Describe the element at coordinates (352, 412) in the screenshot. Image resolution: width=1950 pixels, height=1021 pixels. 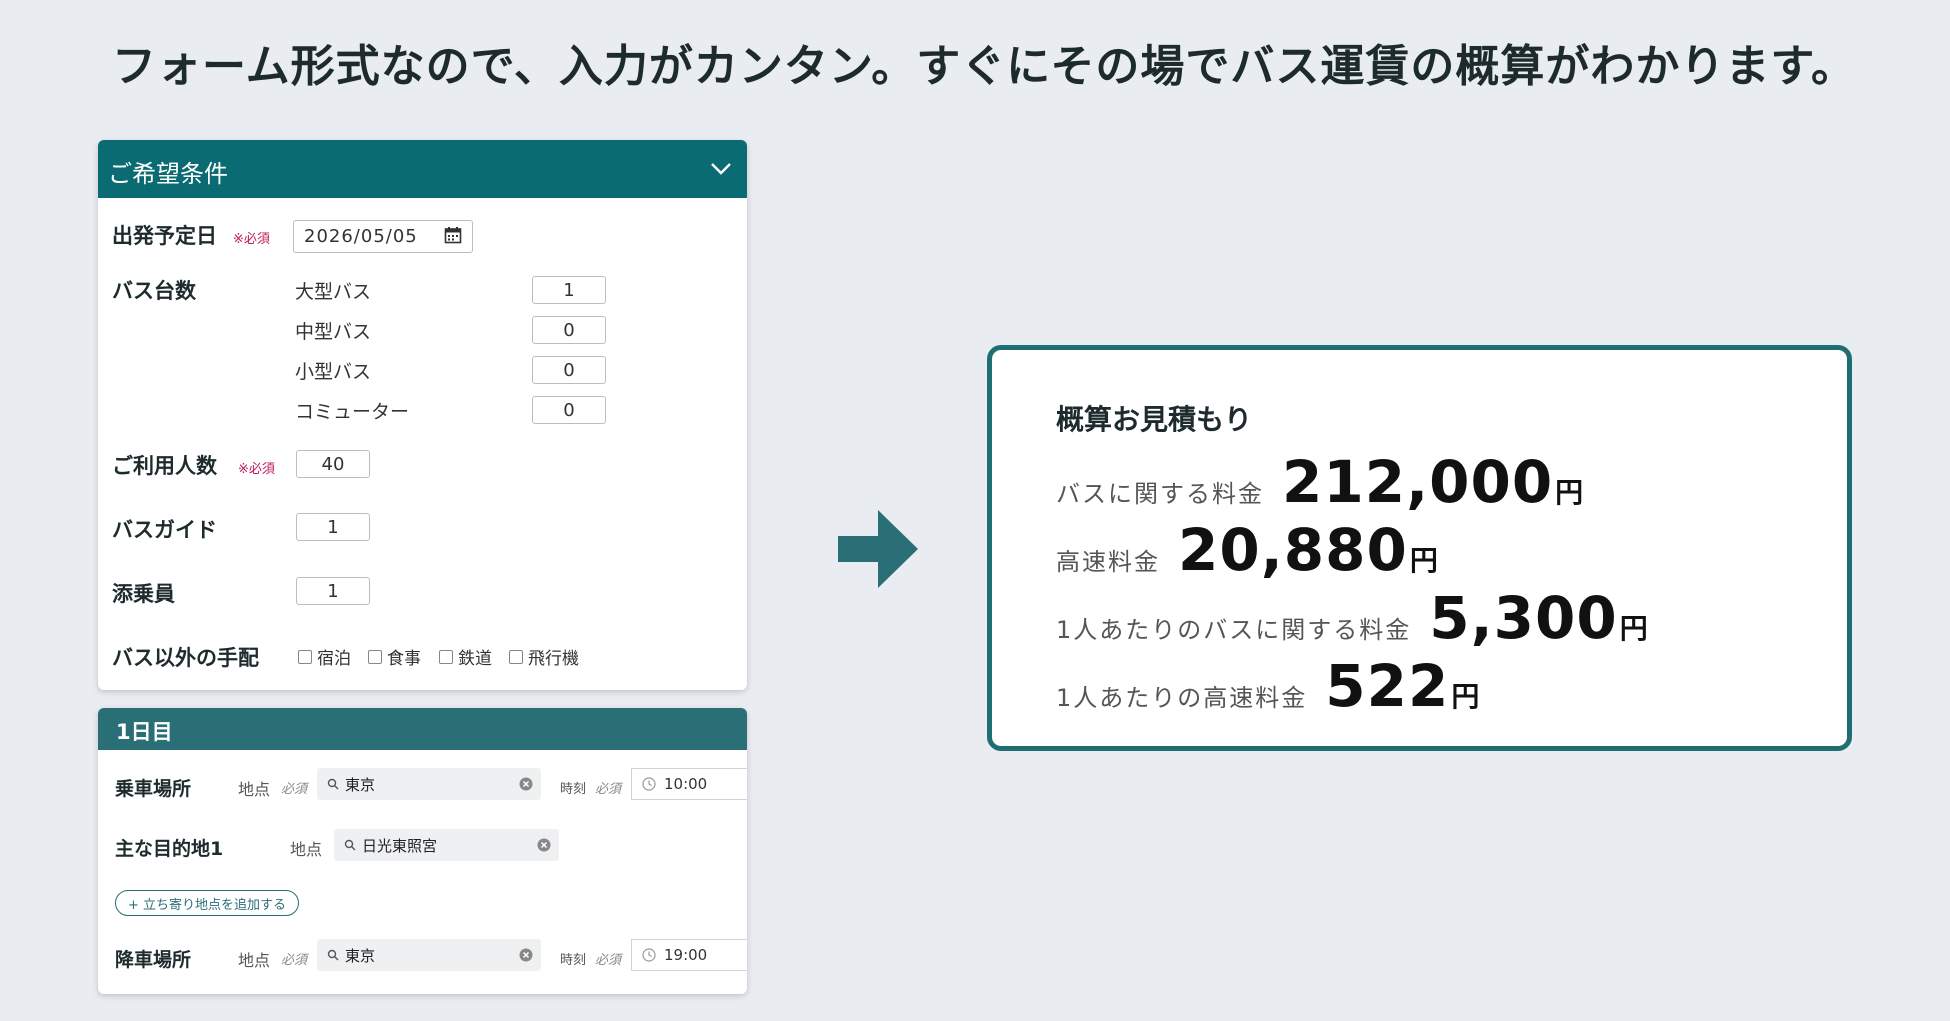
I see `bus-type-commuter: コミューター` at that location.